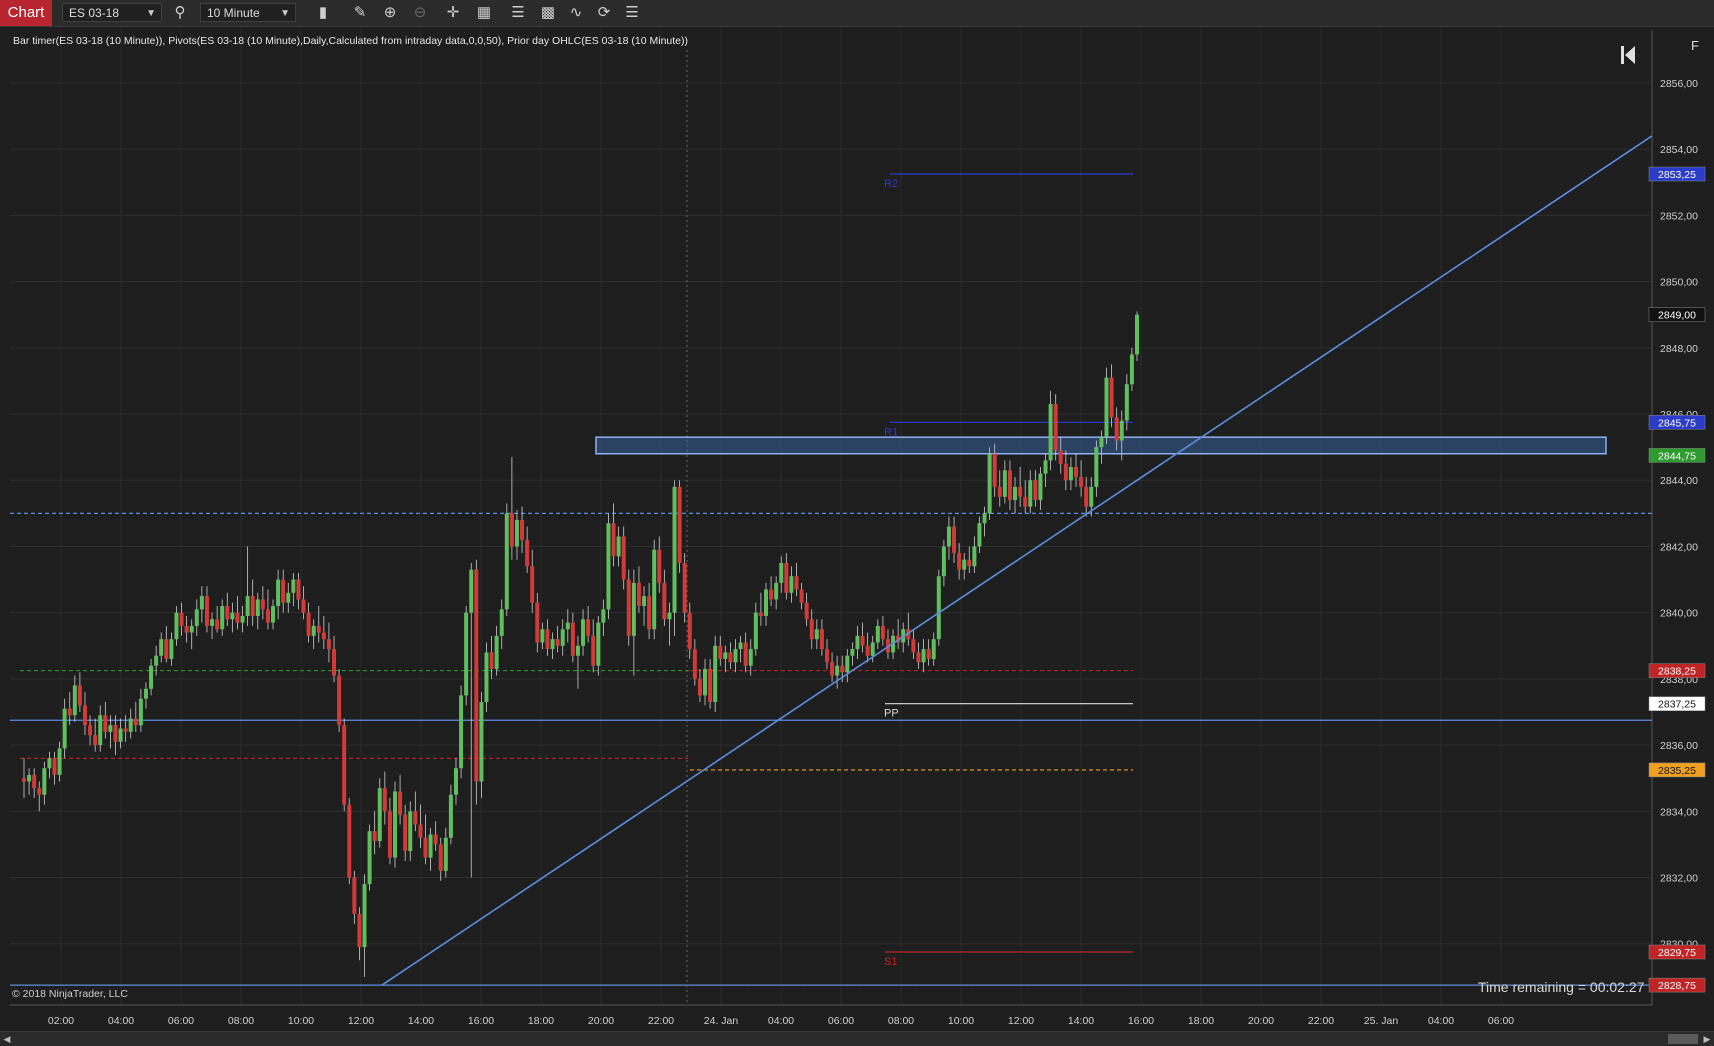 The height and width of the screenshot is (1046, 1714). Describe the element at coordinates (891, 714) in the screenshot. I see `pivot-label-pp: PP` at that location.